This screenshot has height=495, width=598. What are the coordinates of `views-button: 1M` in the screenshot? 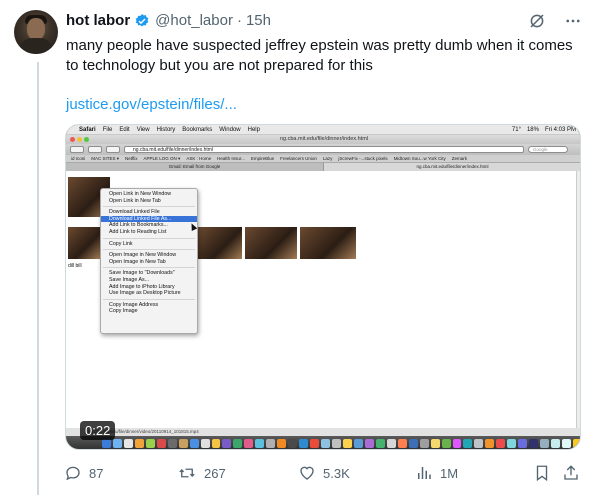 It's located at (436, 473).